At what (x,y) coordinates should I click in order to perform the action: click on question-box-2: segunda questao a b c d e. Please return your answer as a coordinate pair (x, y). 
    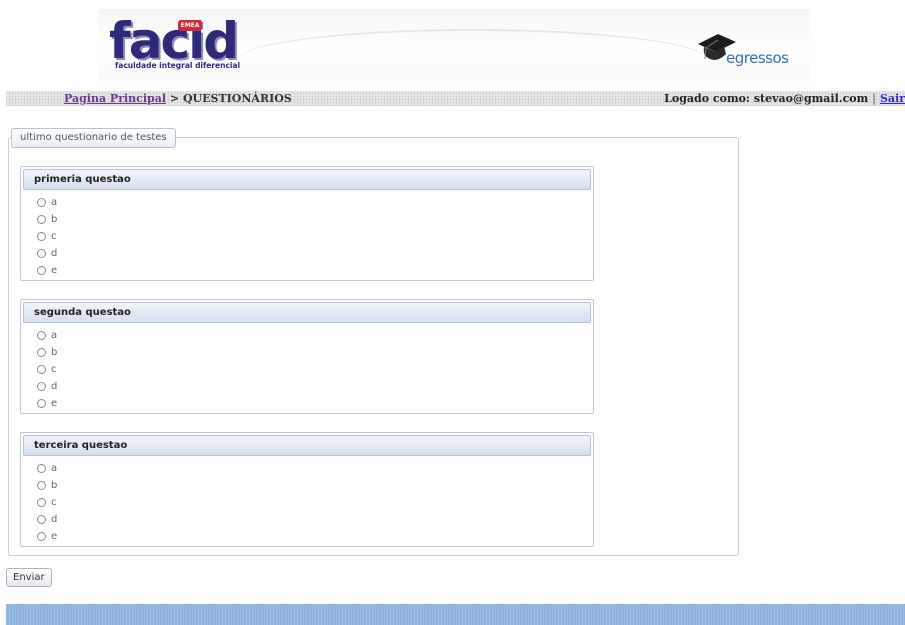
    Looking at the image, I should click on (307, 356).